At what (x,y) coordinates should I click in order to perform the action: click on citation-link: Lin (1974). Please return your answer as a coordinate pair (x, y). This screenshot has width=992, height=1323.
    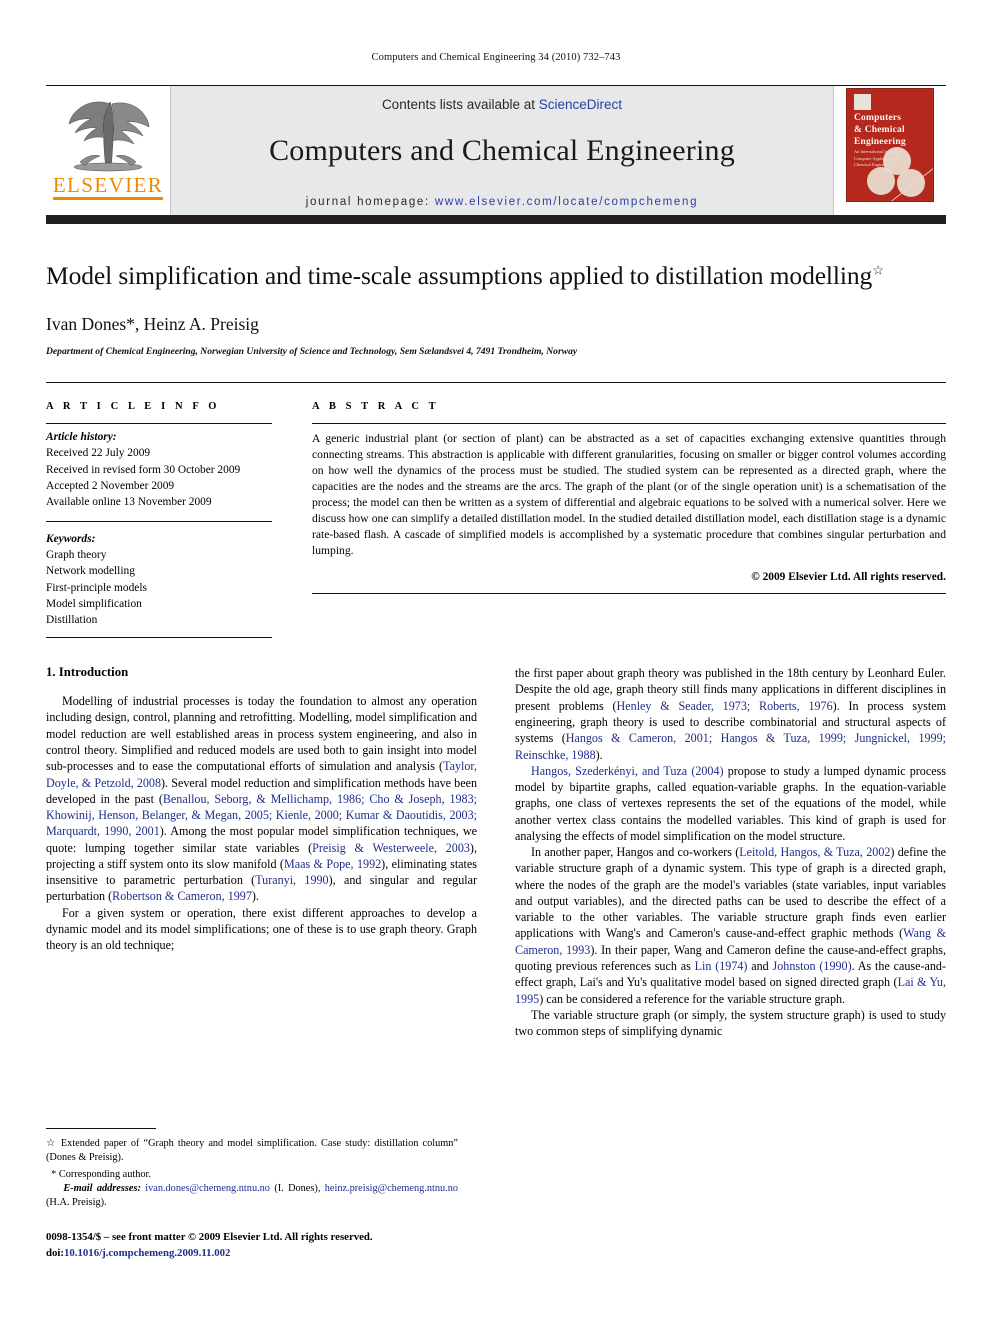
    Looking at the image, I should click on (721, 966).